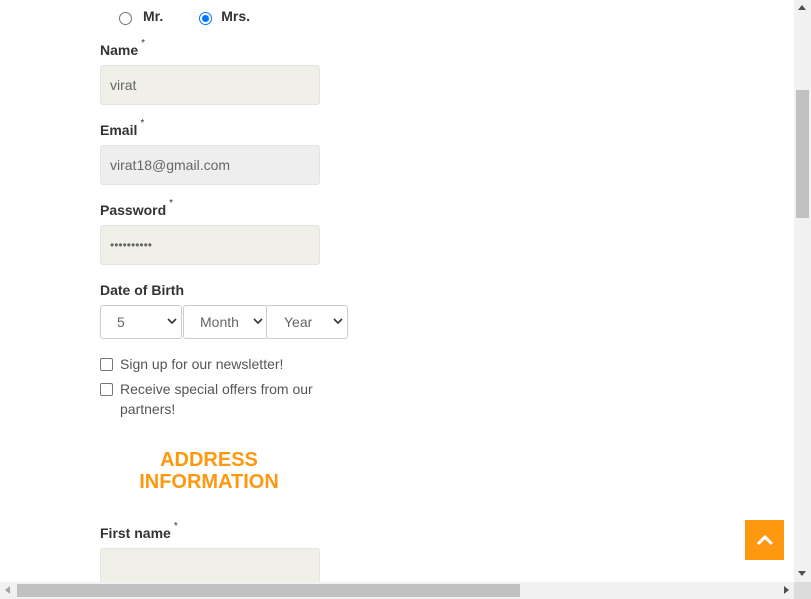  Describe the element at coordinates (142, 290) in the screenshot. I see `dob-label: Date of Birth` at that location.